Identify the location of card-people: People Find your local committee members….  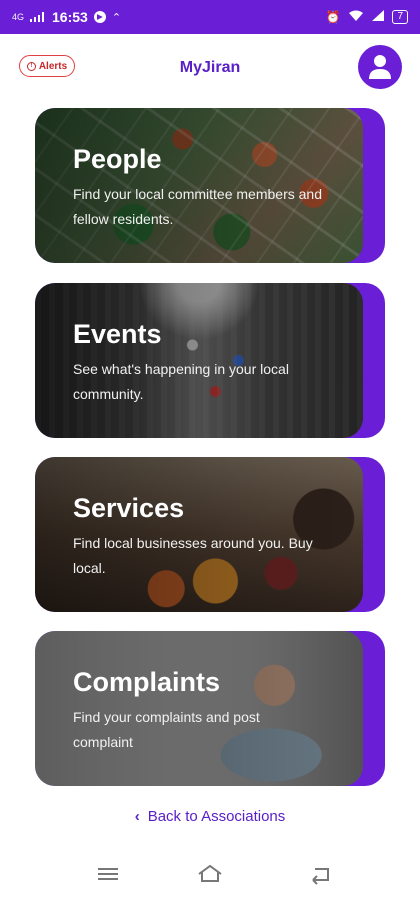
(210, 185).